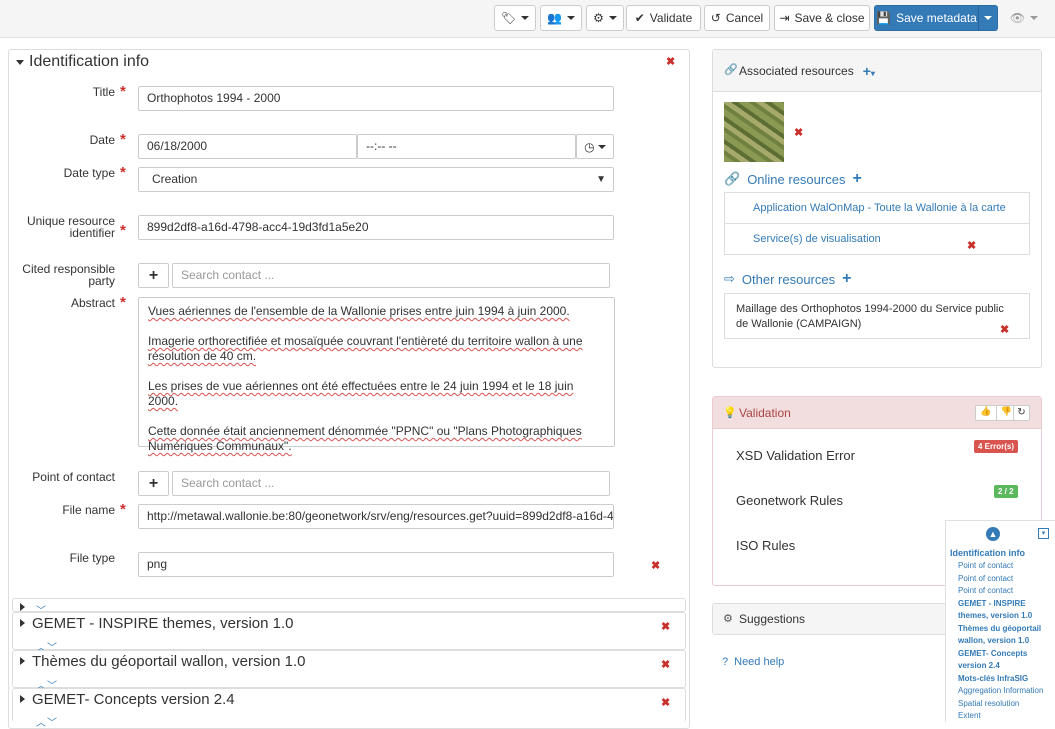  I want to click on check-icon: ✔, so click(639, 18).